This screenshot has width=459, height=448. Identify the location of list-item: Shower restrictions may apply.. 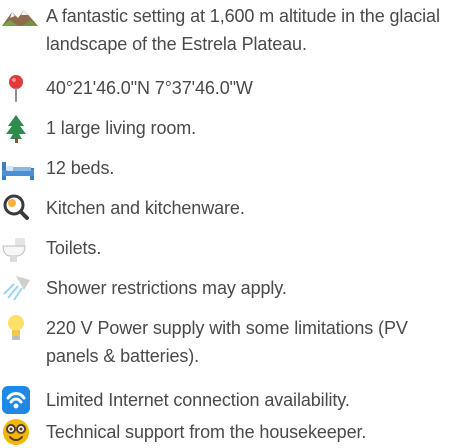
(229, 290).